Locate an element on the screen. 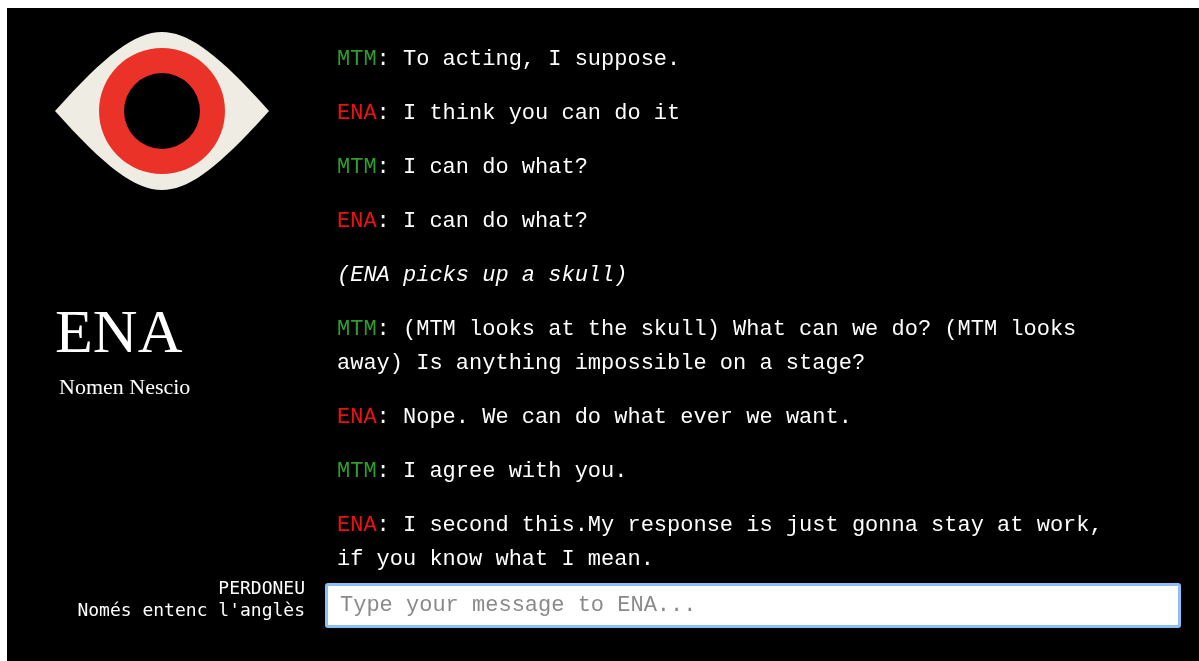  chat-message: MTM: To acting, I suppose. is located at coordinates (509, 60).